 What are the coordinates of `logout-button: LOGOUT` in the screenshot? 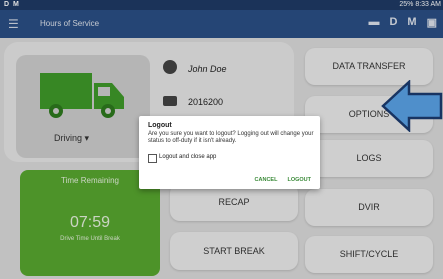 It's located at (299, 180).